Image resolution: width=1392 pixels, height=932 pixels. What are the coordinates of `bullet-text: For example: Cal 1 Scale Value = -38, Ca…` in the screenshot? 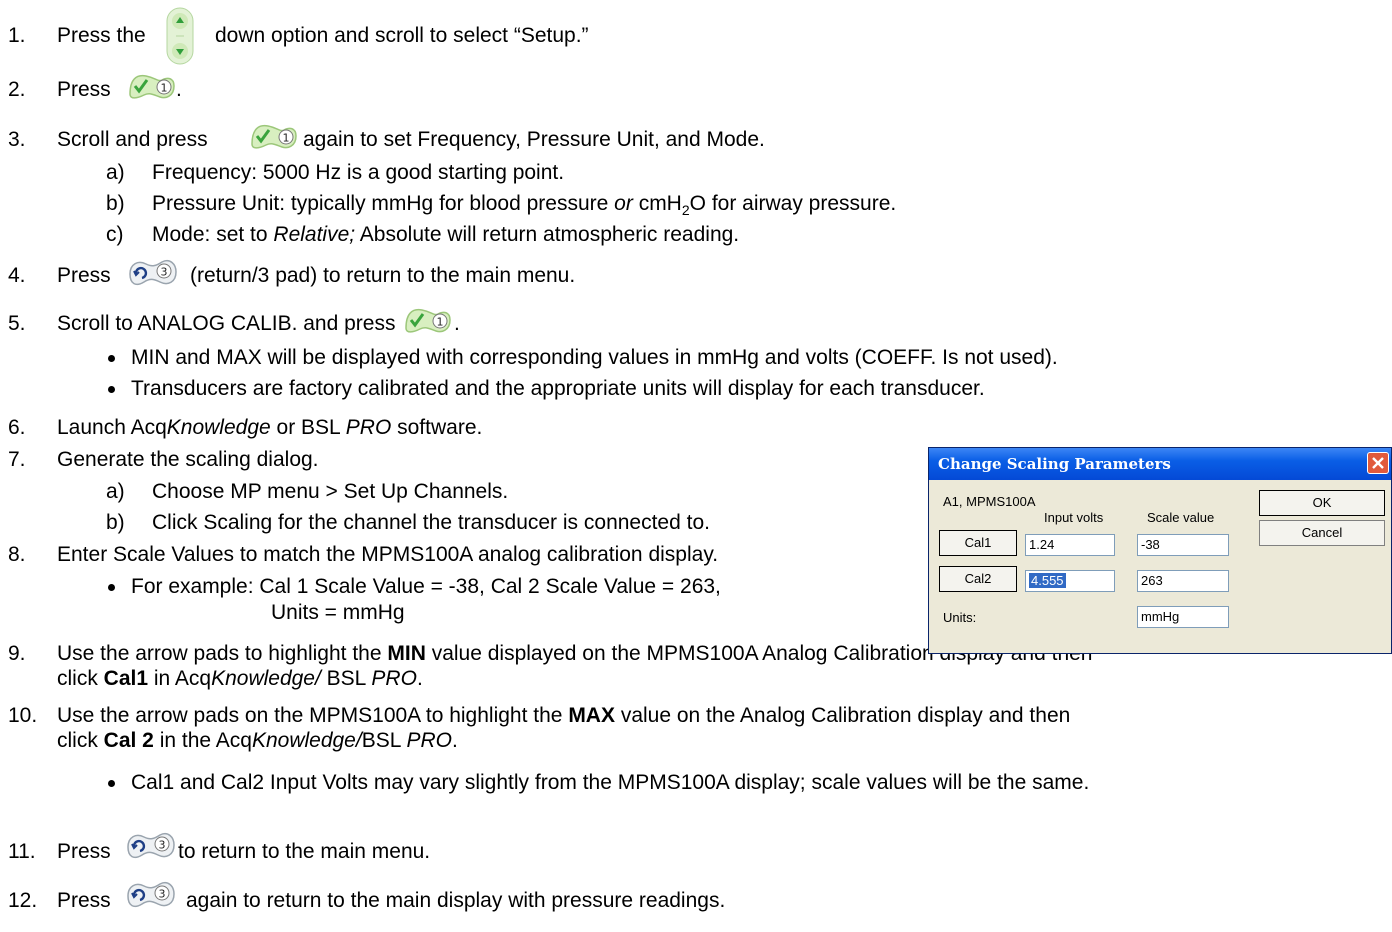 It's located at (426, 586).